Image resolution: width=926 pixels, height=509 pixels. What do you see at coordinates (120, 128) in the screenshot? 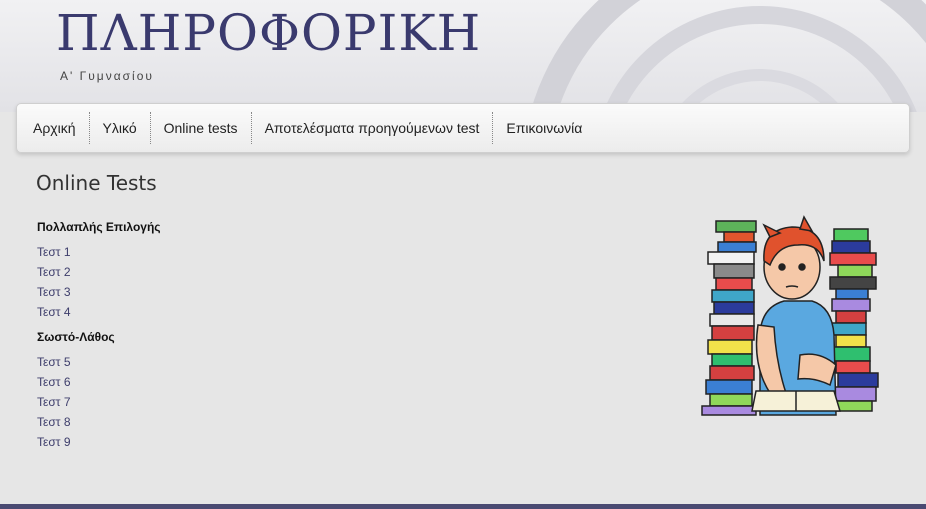
I see `nav-item-material: Υλικό` at bounding box center [120, 128].